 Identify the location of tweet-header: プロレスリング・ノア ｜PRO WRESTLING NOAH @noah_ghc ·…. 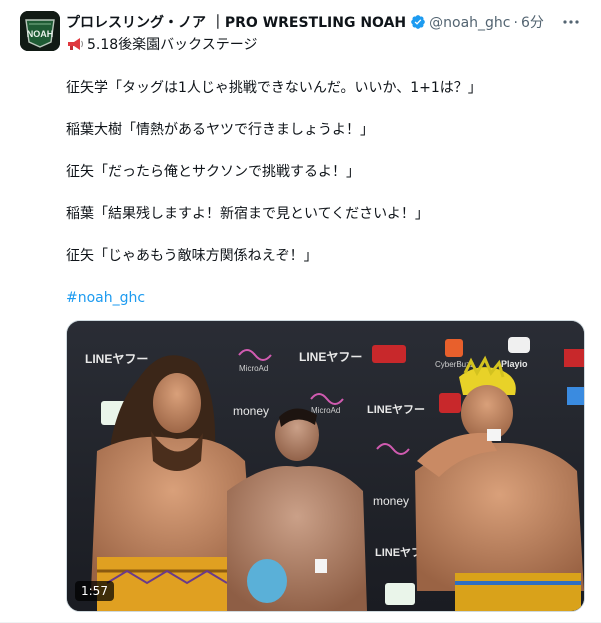
(321, 23).